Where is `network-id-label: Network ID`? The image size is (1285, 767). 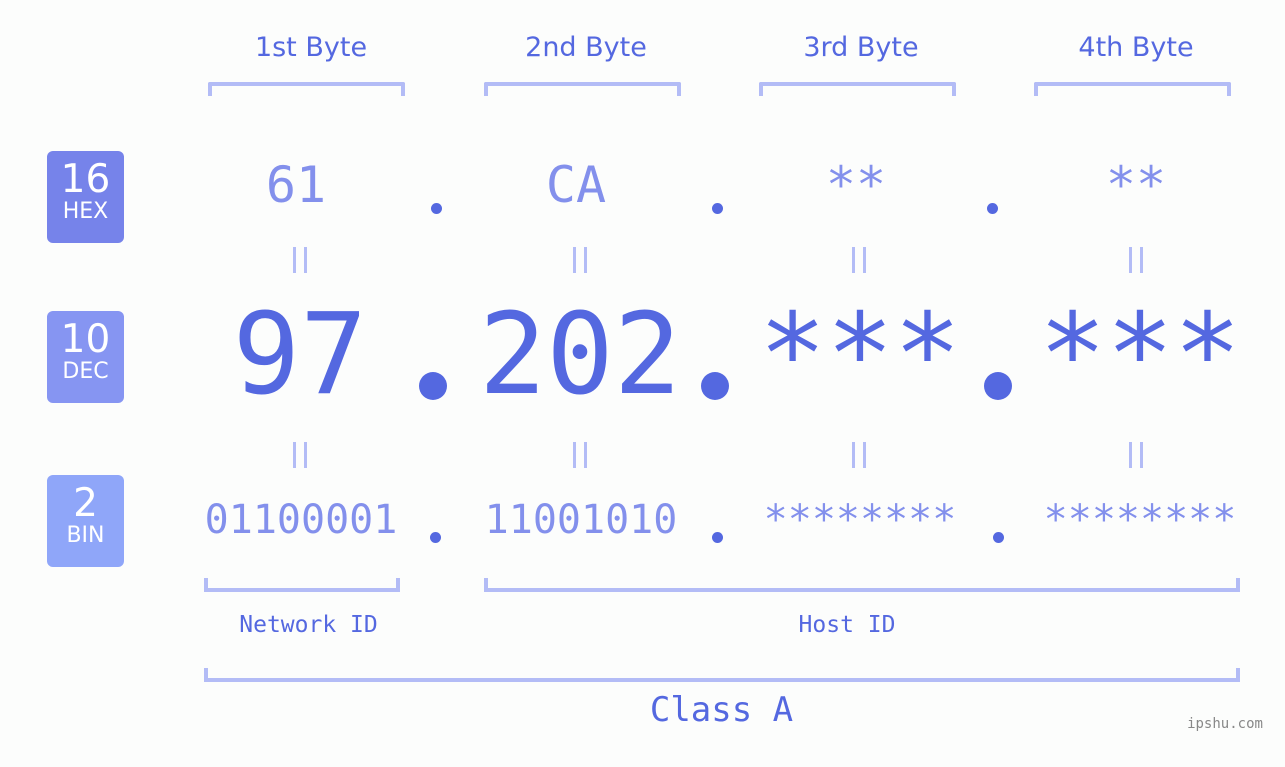
network-id-label: Network ID is located at coordinates (308, 625).